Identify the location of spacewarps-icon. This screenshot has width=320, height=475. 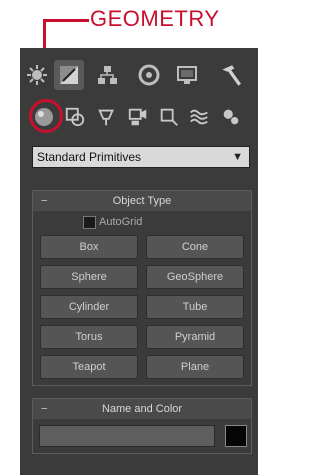
(199, 117).